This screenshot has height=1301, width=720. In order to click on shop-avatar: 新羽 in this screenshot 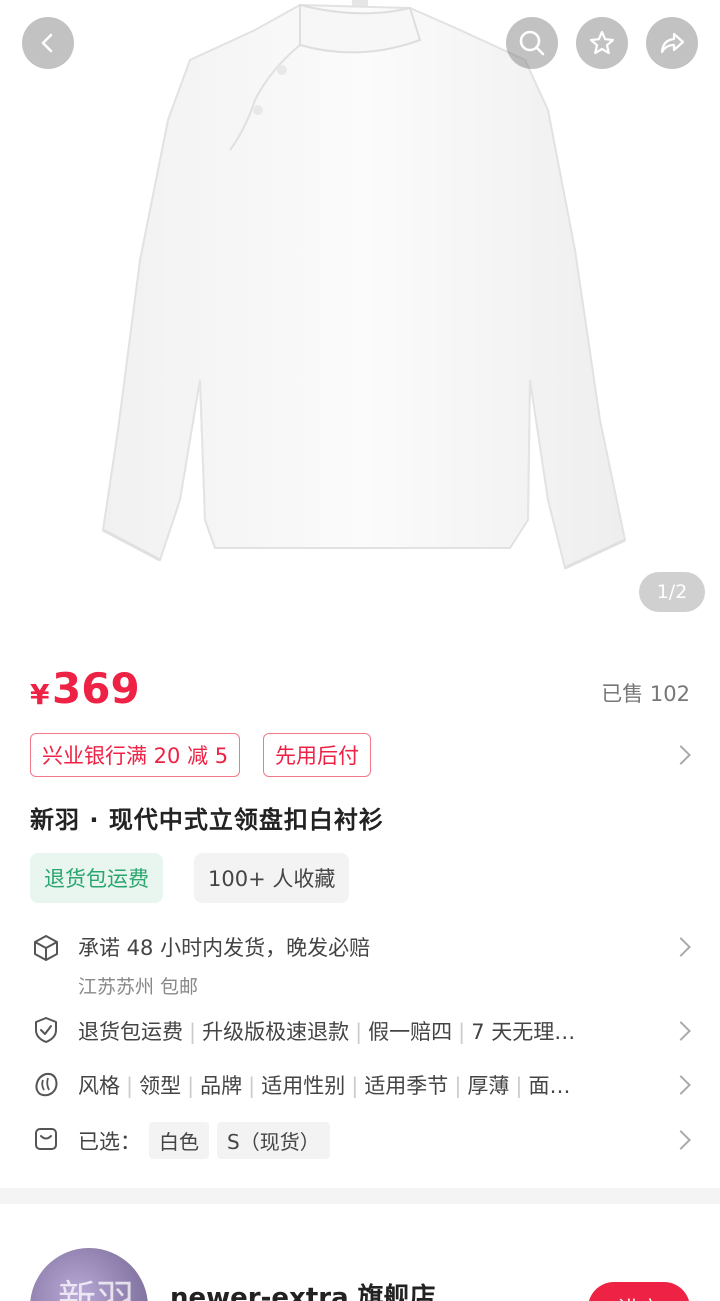, I will do `click(89, 1274)`.